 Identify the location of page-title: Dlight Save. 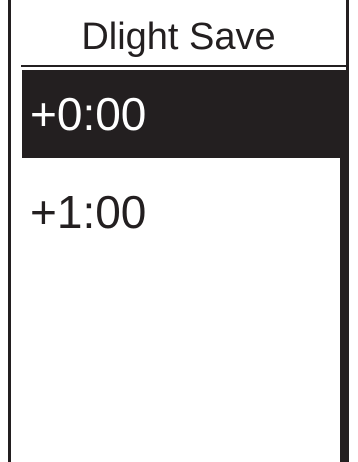
(178, 37).